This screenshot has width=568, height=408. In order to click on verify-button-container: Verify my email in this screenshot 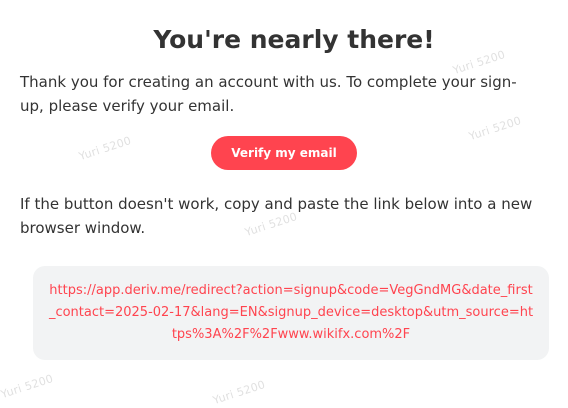, I will do `click(284, 153)`.